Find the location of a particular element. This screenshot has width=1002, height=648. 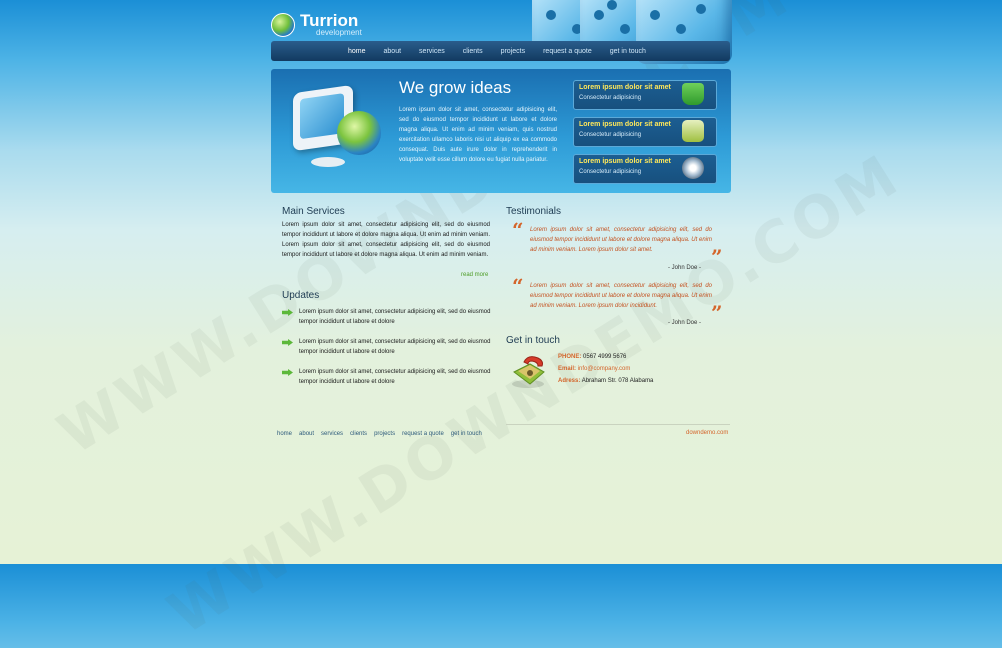

phone-label: PHONE: is located at coordinates (570, 357).